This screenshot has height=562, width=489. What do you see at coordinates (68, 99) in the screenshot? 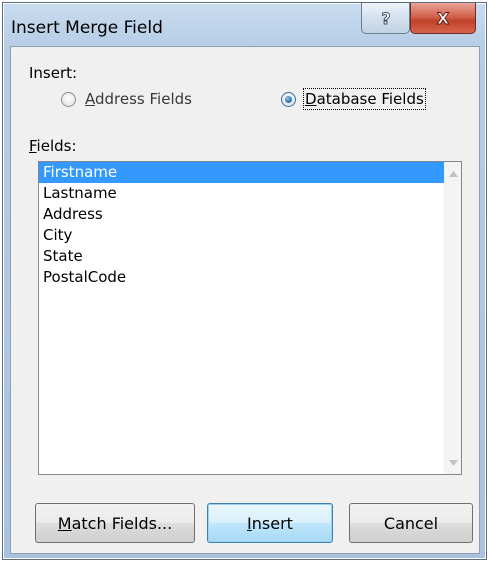
I see `address-fields-radio` at bounding box center [68, 99].